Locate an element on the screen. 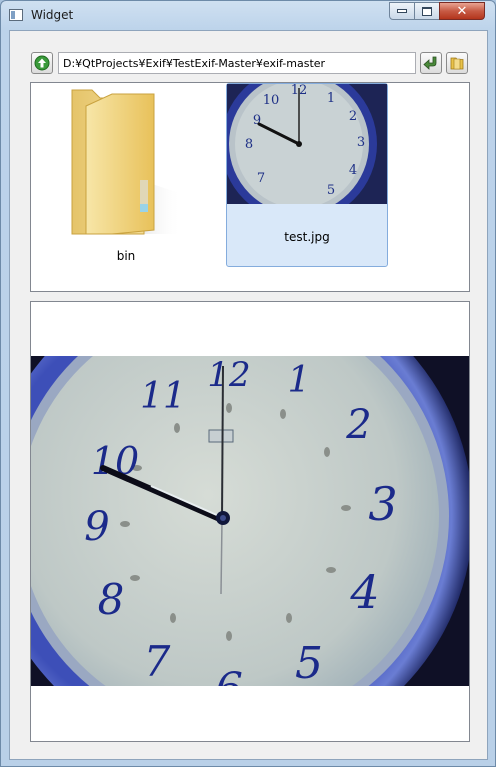 Image resolution: width=496 pixels, height=767 pixels. maximize-button is located at coordinates (427, 11).